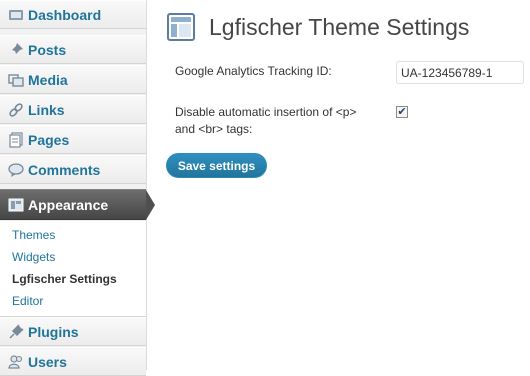 The height and width of the screenshot is (376, 530). Describe the element at coordinates (33, 235) in the screenshot. I see `submenu-item-themes: Themes` at that location.